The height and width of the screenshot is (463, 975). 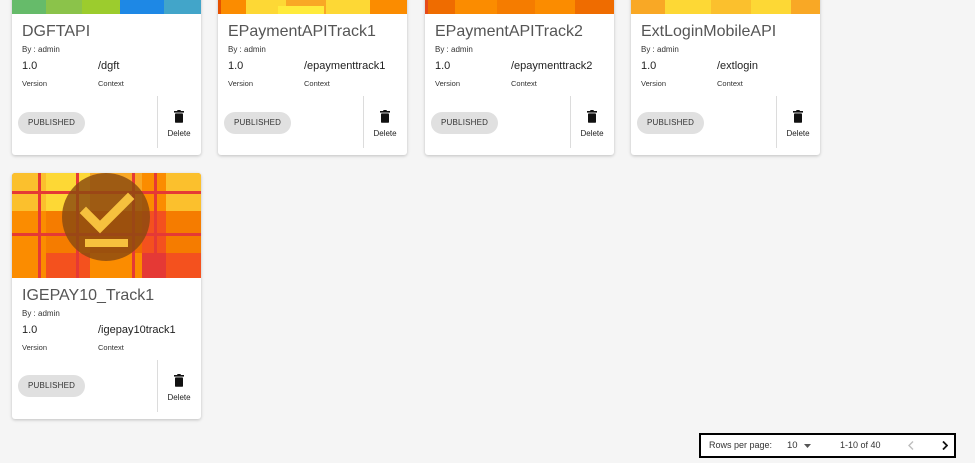 I want to click on checkmark-badge-icon, so click(x=106, y=217).